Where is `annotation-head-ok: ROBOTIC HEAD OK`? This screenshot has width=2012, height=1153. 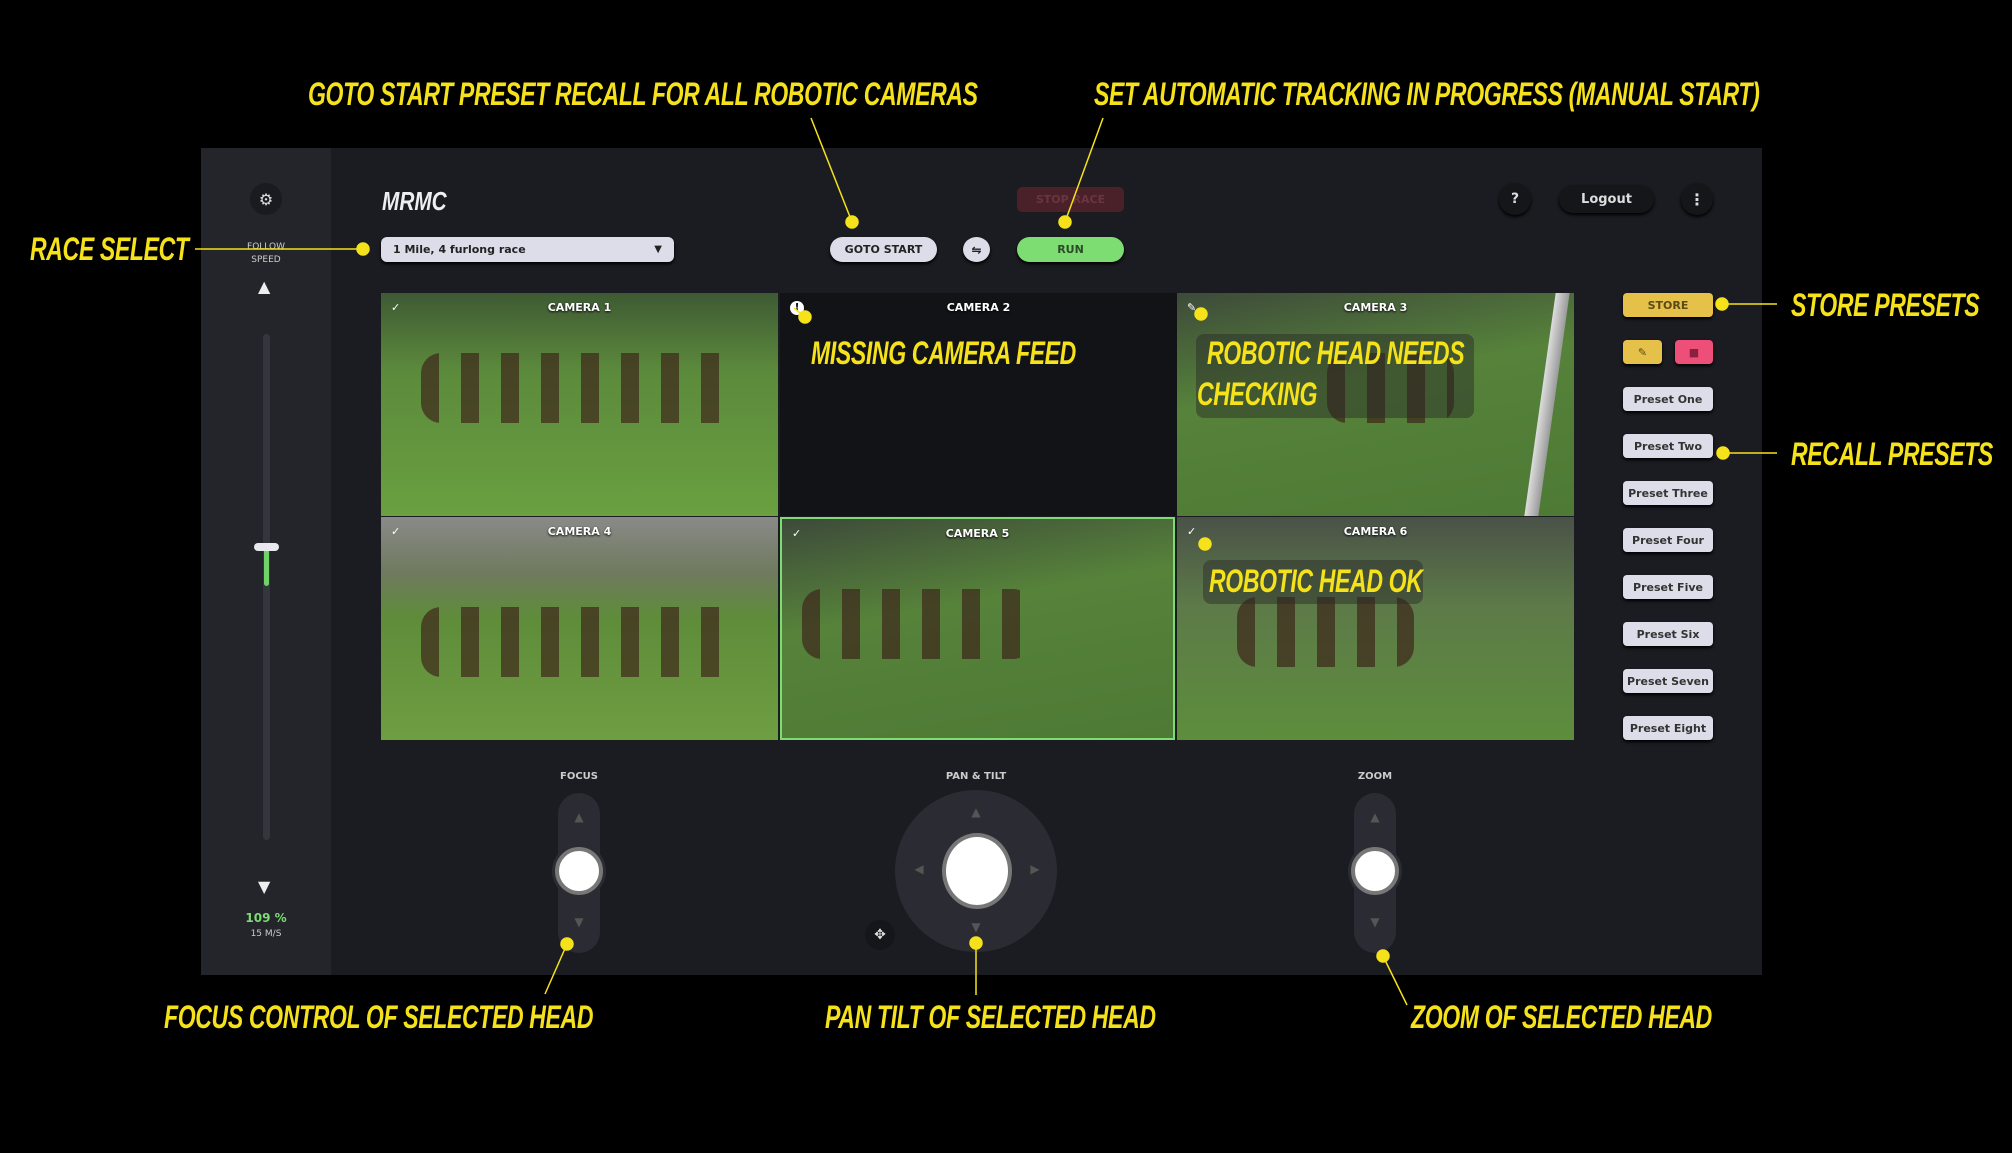
annotation-head-ok: ROBOTIC HEAD OK is located at coordinates (1316, 581).